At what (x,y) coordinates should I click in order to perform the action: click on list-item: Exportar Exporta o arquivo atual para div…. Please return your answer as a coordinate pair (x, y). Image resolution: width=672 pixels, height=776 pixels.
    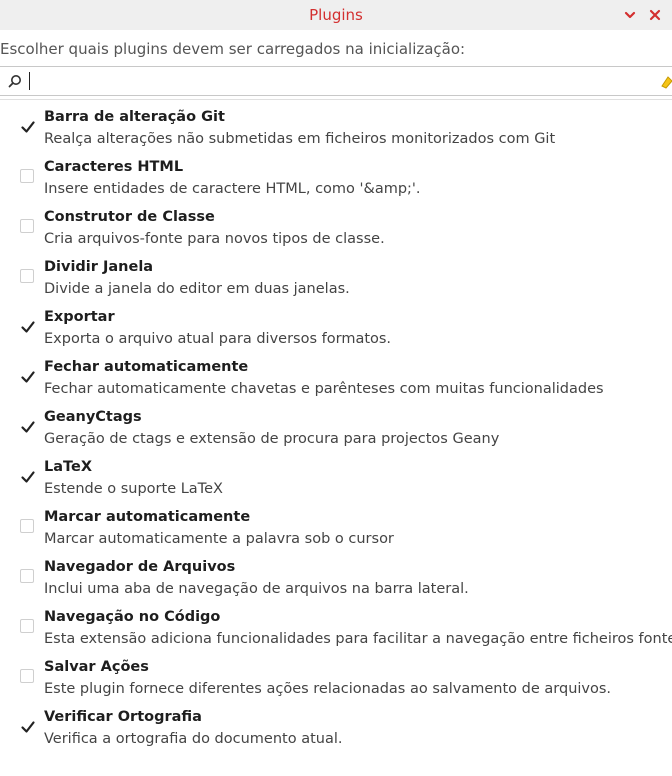
    Looking at the image, I should click on (336, 333).